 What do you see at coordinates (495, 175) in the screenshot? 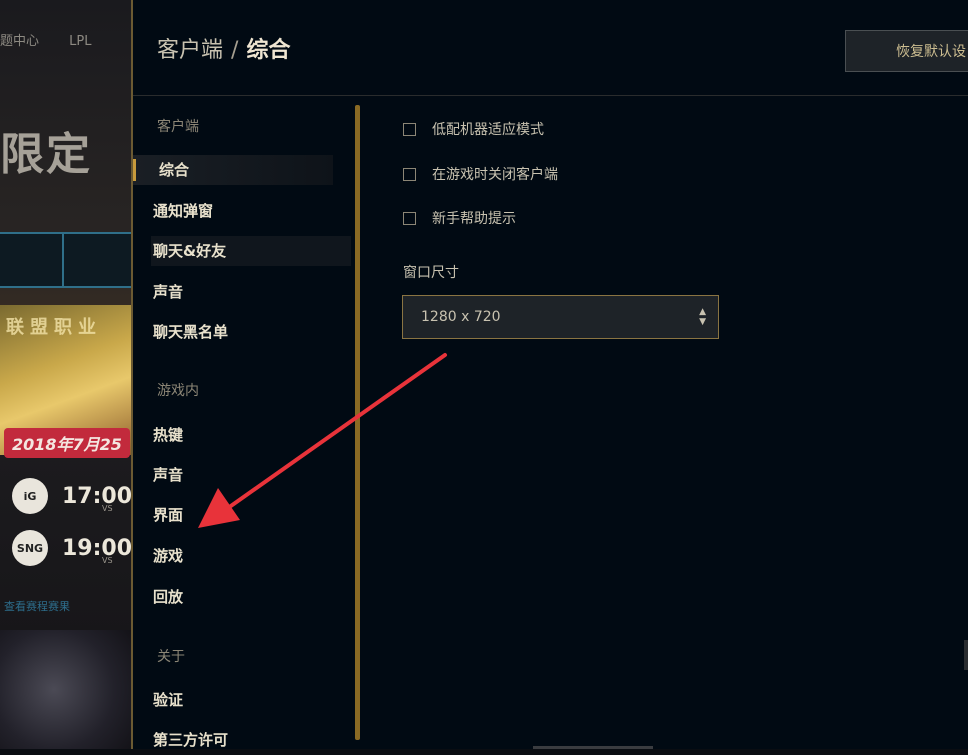
I see `option-label: 在游戏时关闭客户端` at bounding box center [495, 175].